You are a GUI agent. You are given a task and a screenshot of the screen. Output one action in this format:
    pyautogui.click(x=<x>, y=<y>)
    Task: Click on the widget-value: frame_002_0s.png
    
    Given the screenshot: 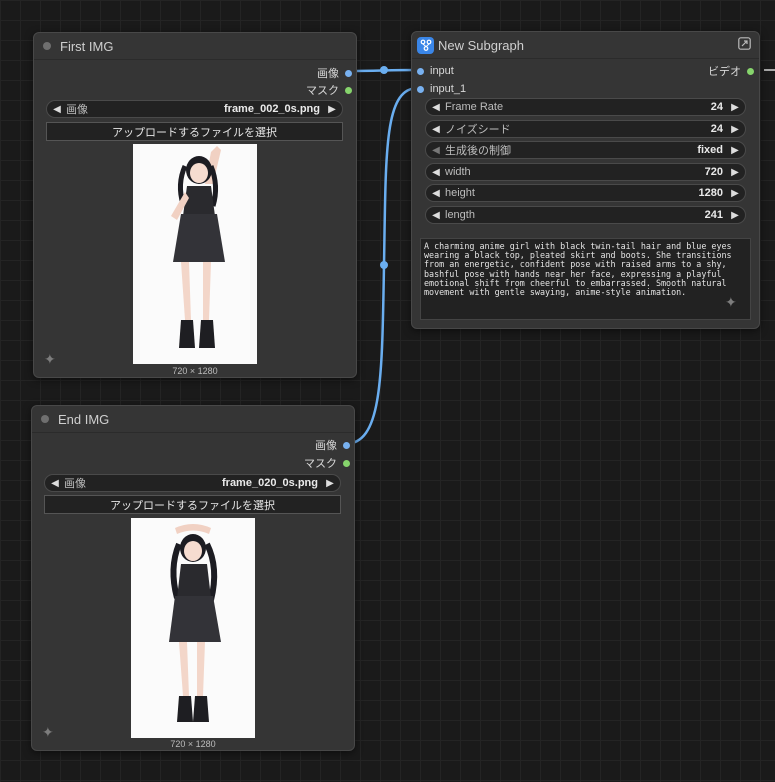 What is the action you would take?
    pyautogui.click(x=272, y=109)
    